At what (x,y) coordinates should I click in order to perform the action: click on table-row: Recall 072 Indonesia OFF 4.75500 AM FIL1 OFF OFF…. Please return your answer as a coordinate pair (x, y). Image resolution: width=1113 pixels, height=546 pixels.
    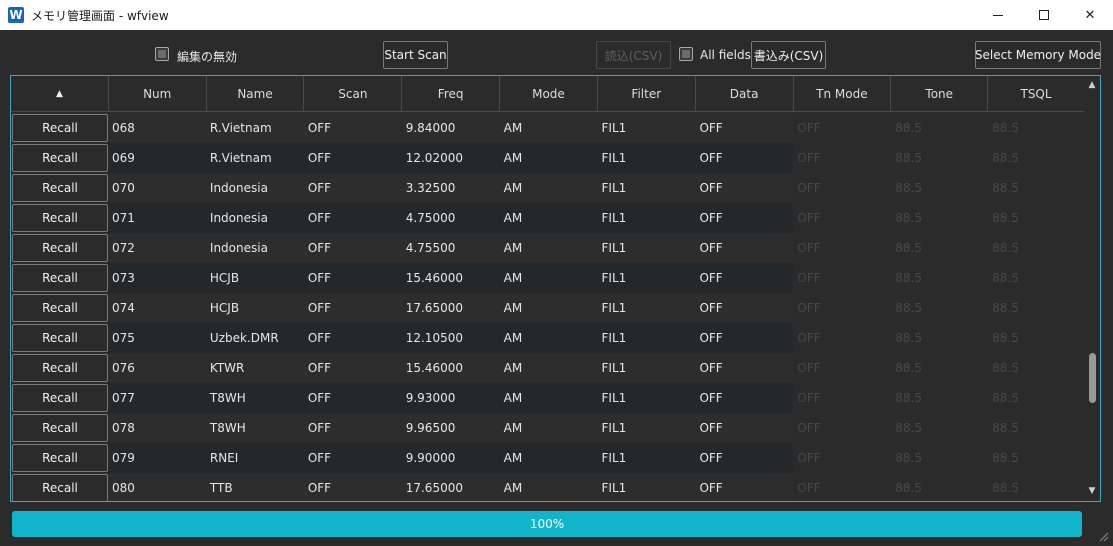
    Looking at the image, I should click on (548, 248).